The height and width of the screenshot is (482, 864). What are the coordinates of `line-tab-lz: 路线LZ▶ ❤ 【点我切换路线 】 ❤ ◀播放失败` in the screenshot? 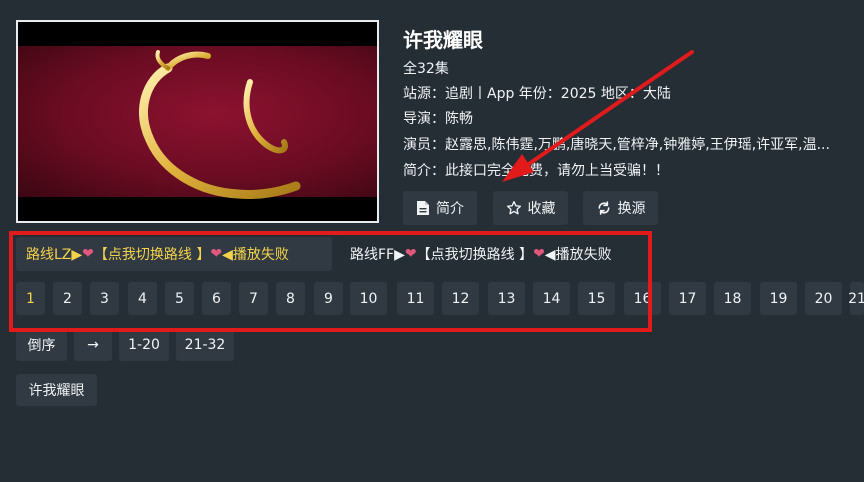 It's located at (174, 254).